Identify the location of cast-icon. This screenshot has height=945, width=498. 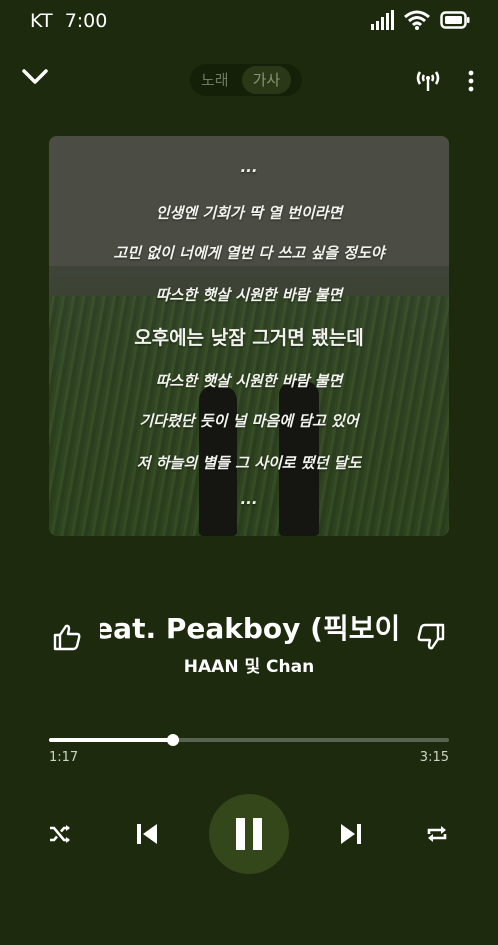
(428, 80).